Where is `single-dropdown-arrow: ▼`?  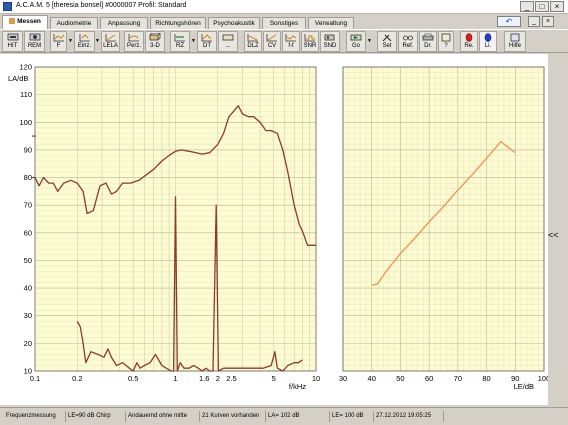
single-dropdown-arrow: ▼ is located at coordinates (97, 41).